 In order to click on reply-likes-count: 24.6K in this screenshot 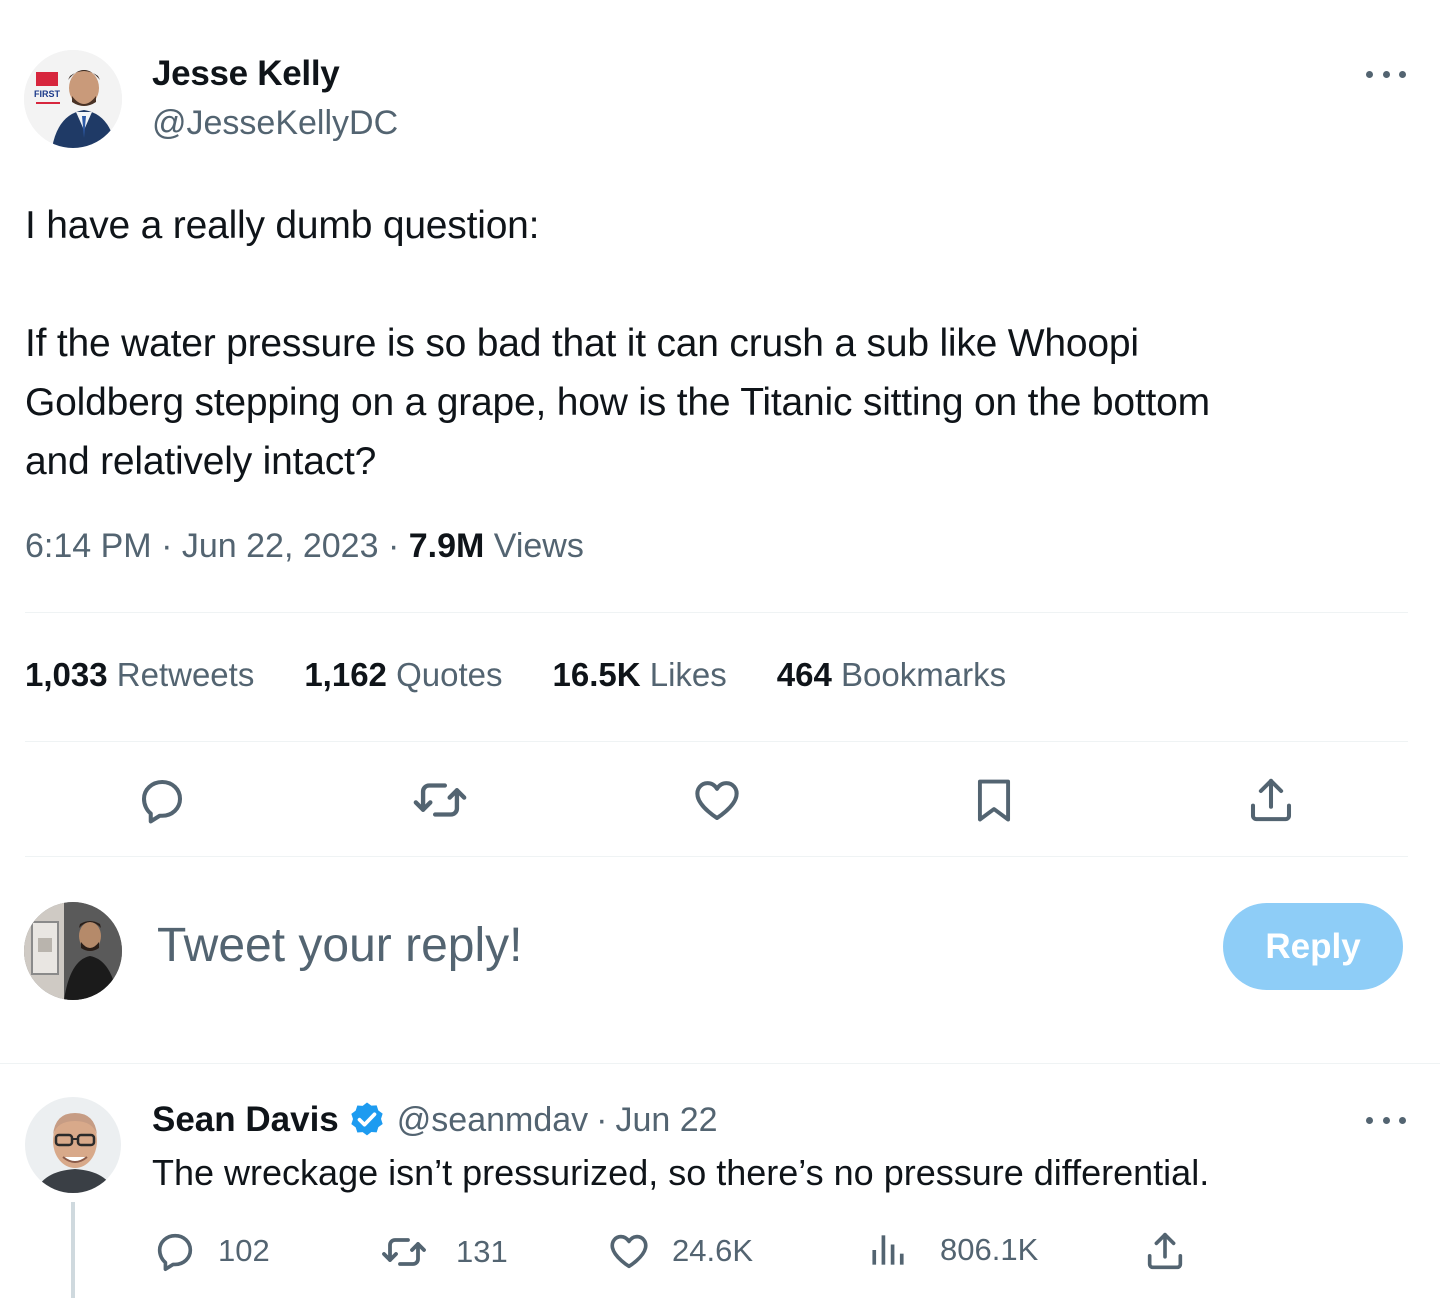, I will do `click(713, 1250)`.